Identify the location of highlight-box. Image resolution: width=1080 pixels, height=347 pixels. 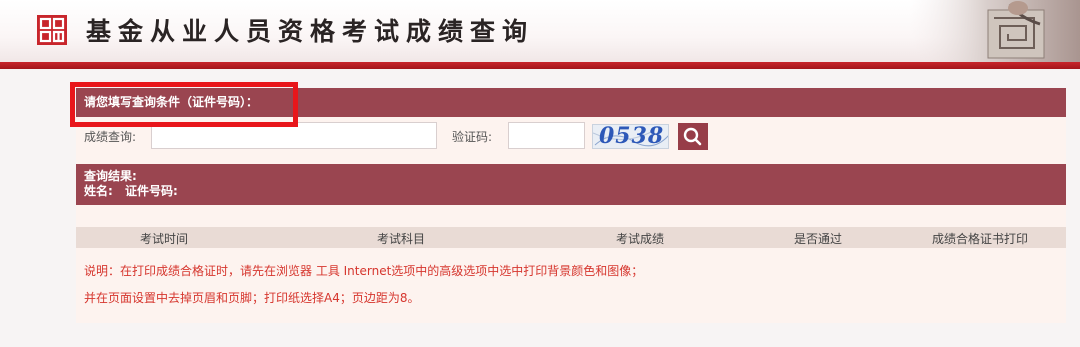
(184, 104).